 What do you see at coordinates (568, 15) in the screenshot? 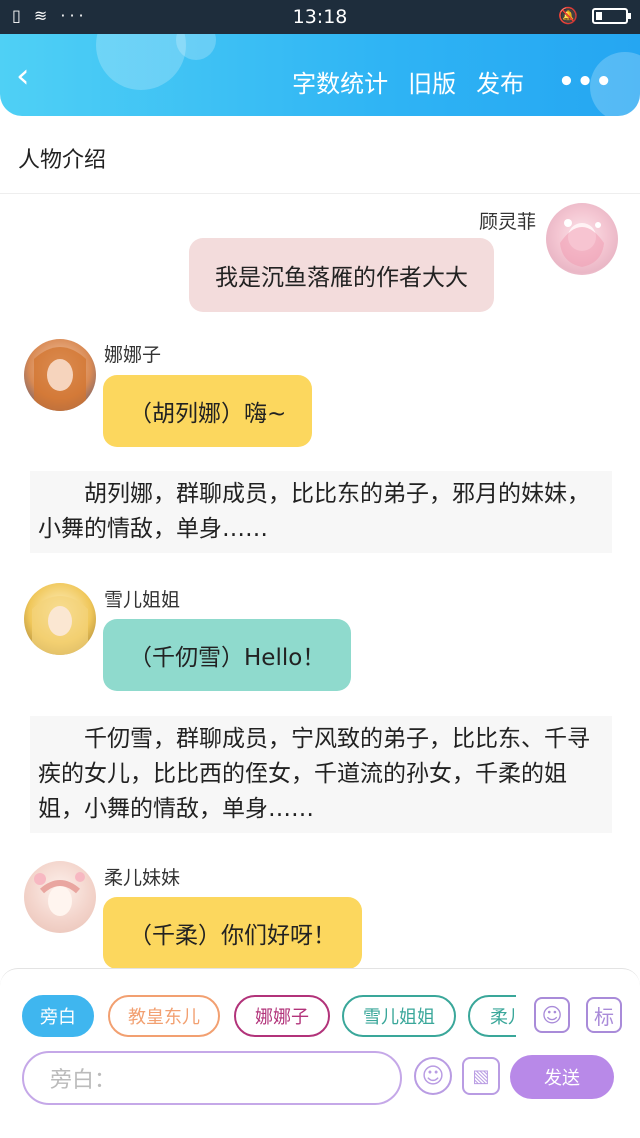
I see `mute-icon: 🔕` at bounding box center [568, 15].